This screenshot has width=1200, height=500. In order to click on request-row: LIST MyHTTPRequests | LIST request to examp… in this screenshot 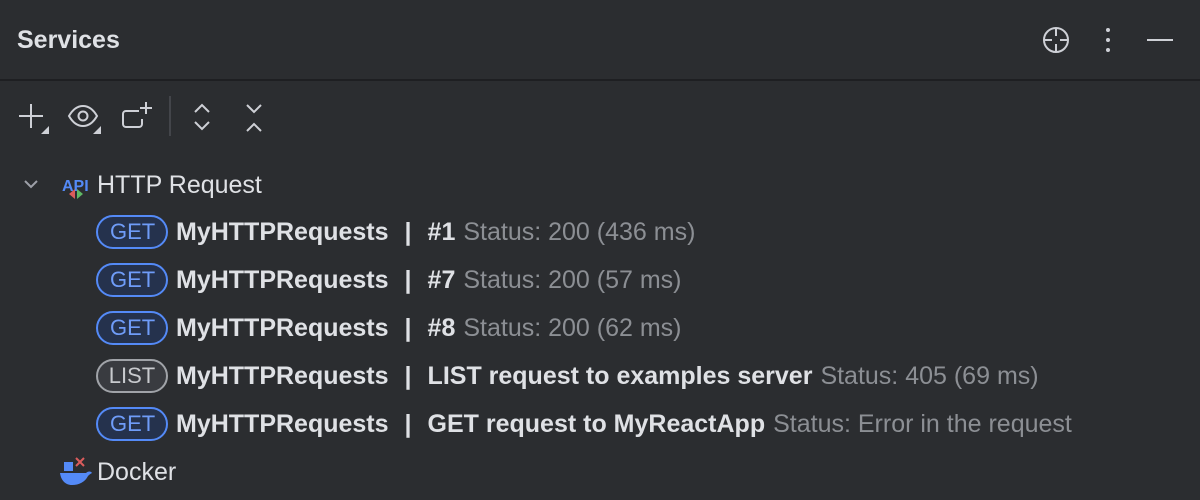, I will do `click(600, 376)`.